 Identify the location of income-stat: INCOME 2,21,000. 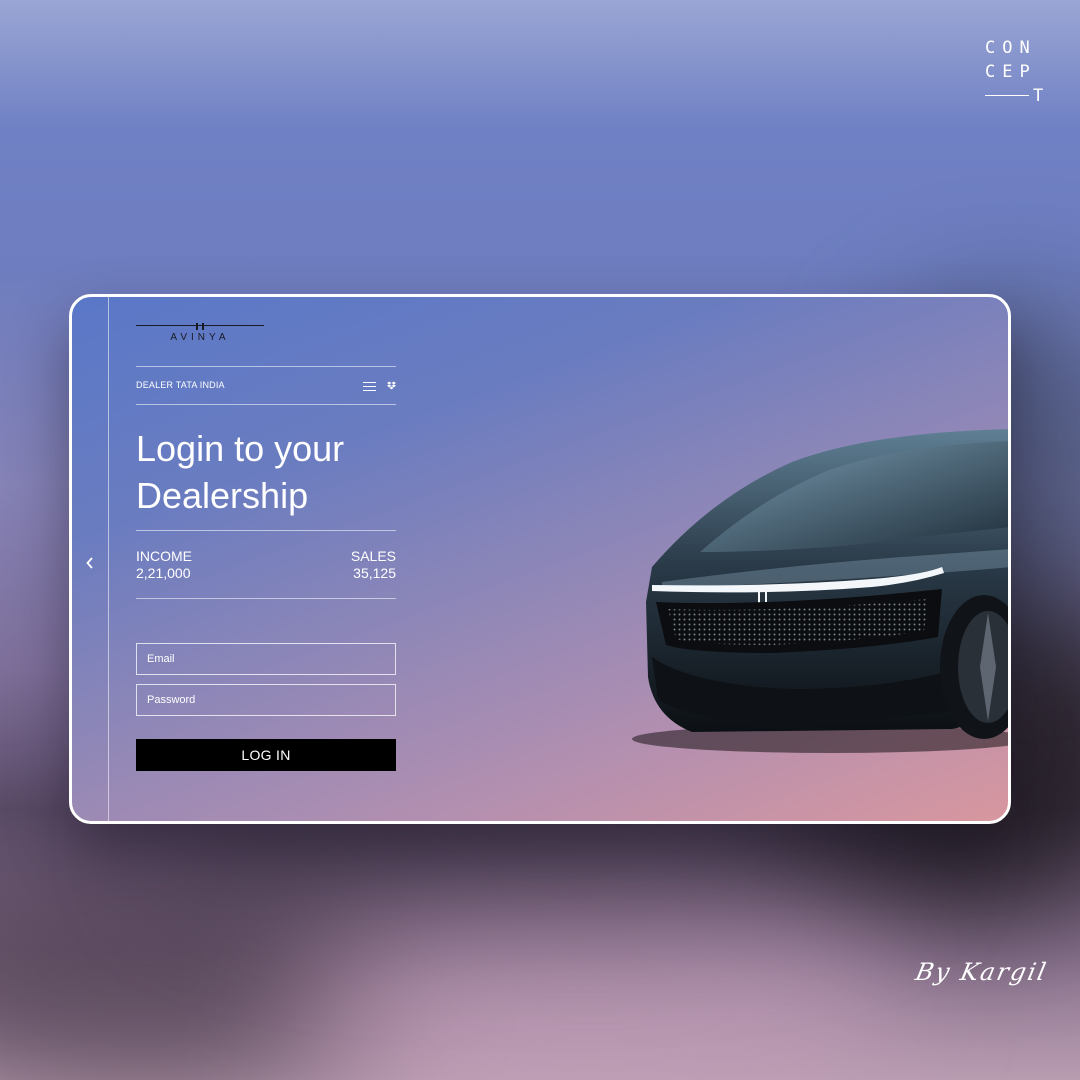
(164, 565).